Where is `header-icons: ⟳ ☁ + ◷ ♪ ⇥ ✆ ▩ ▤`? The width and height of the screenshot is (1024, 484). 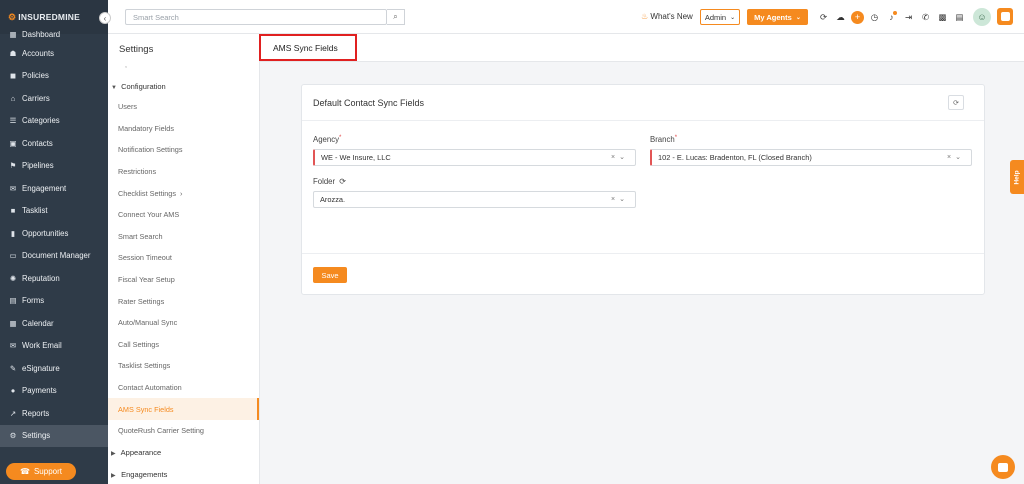
header-icons: ⟳ ☁ + ◷ ♪ ⇥ ✆ ▩ ▤ is located at coordinates (891, 17).